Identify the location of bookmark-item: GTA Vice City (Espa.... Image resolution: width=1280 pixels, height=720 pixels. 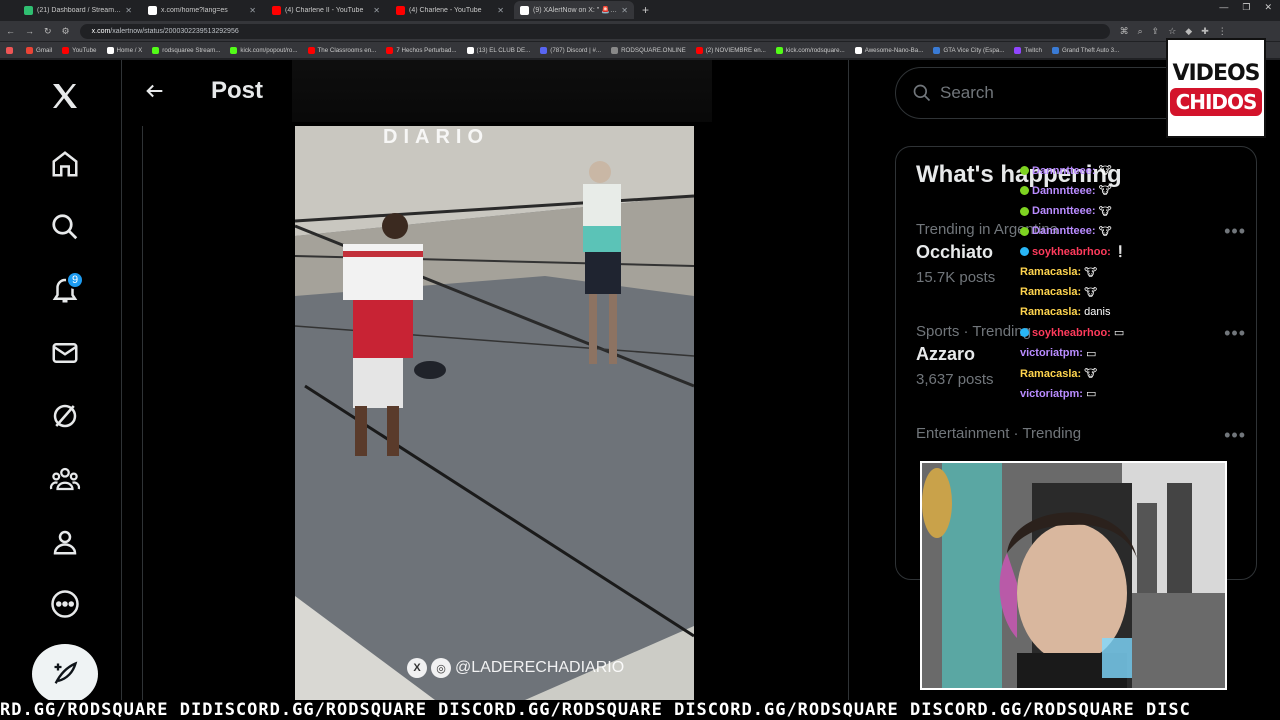
(968, 50).